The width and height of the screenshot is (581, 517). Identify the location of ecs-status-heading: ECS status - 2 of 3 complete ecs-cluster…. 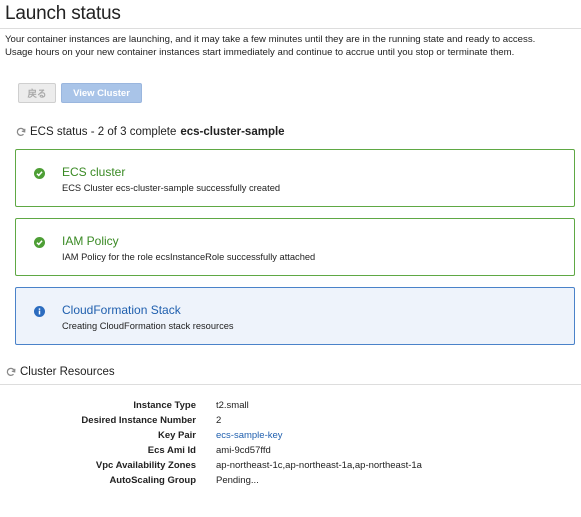
(150, 132).